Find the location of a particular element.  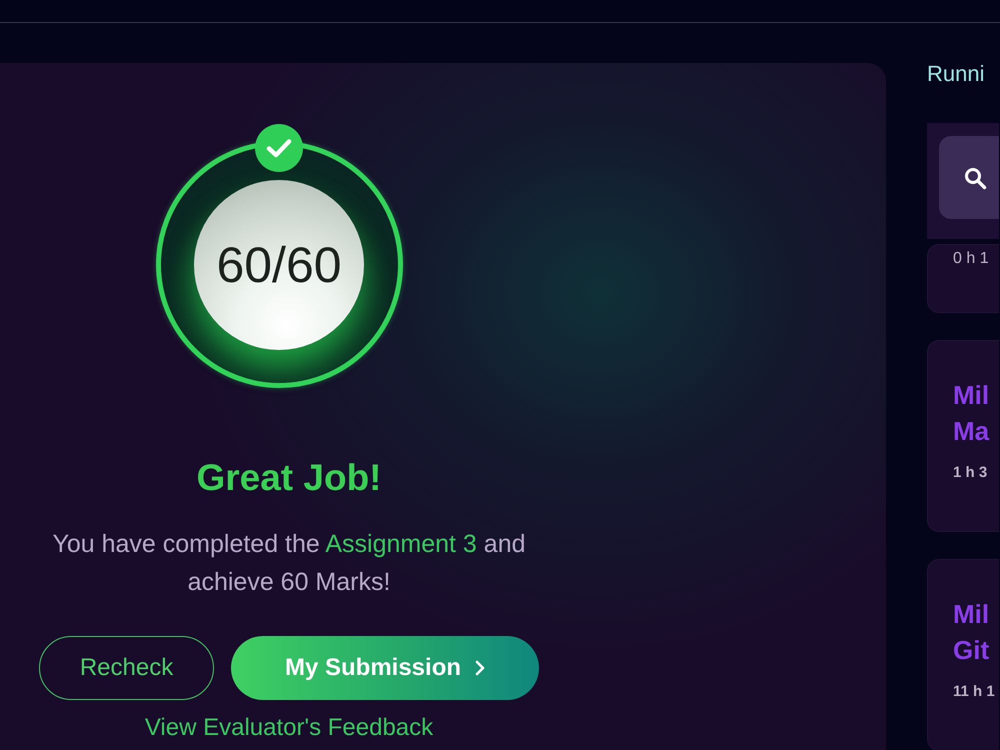

card-duration: 1 h 3 is located at coordinates (970, 472).